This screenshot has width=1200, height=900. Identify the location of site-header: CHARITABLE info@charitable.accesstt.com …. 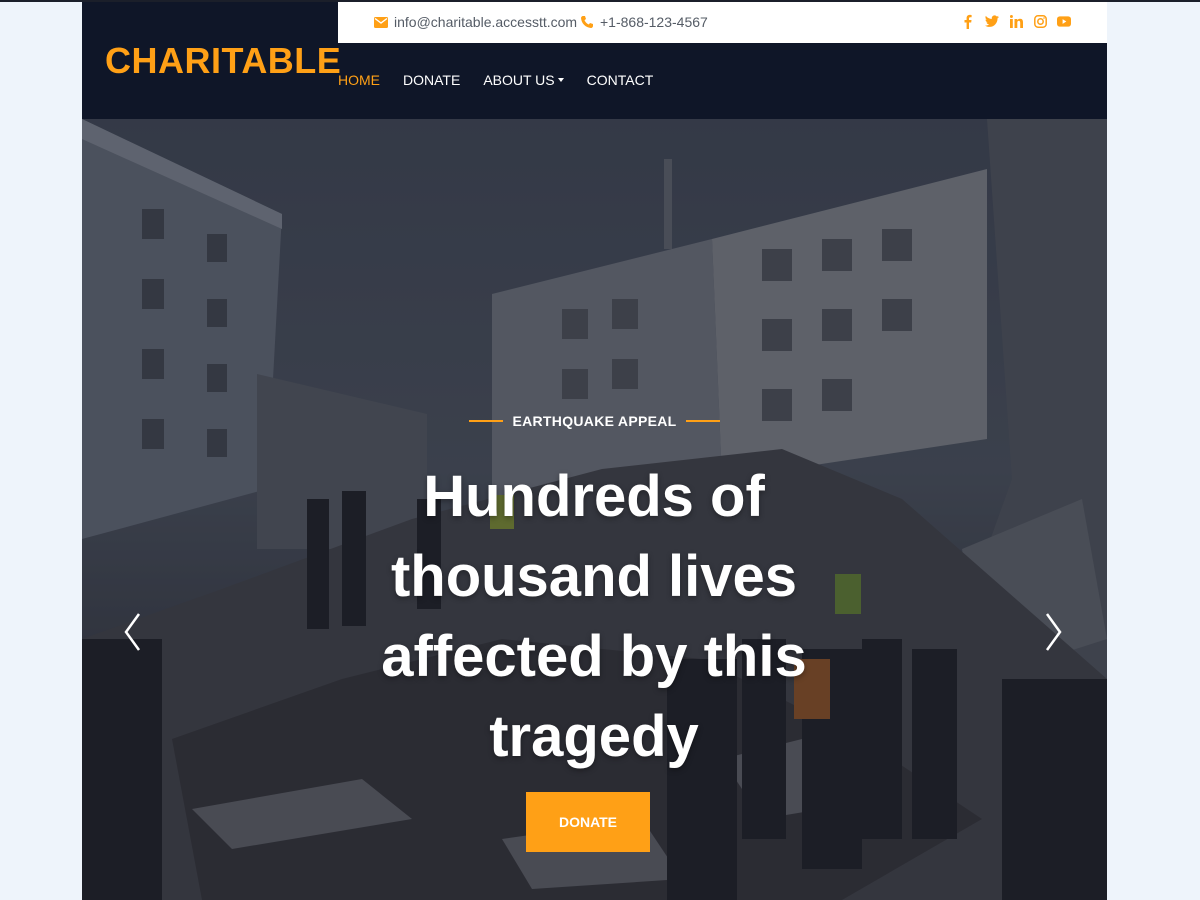
(594, 60).